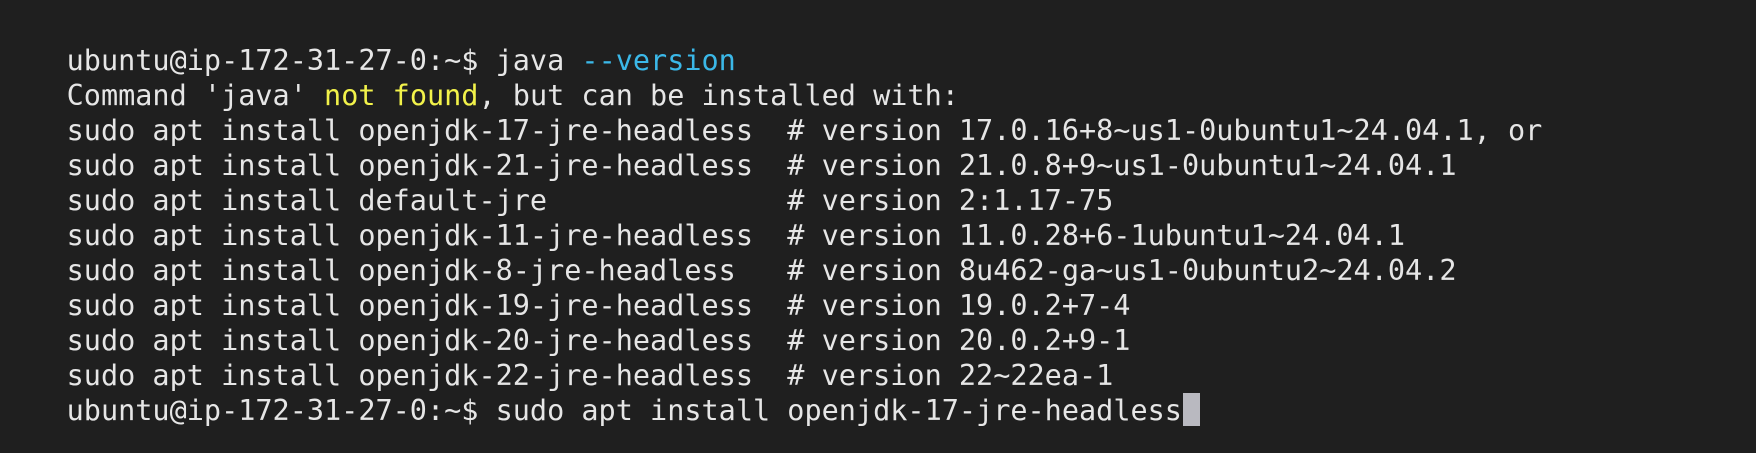  What do you see at coordinates (1191, 409) in the screenshot?
I see `text-cursor` at bounding box center [1191, 409].